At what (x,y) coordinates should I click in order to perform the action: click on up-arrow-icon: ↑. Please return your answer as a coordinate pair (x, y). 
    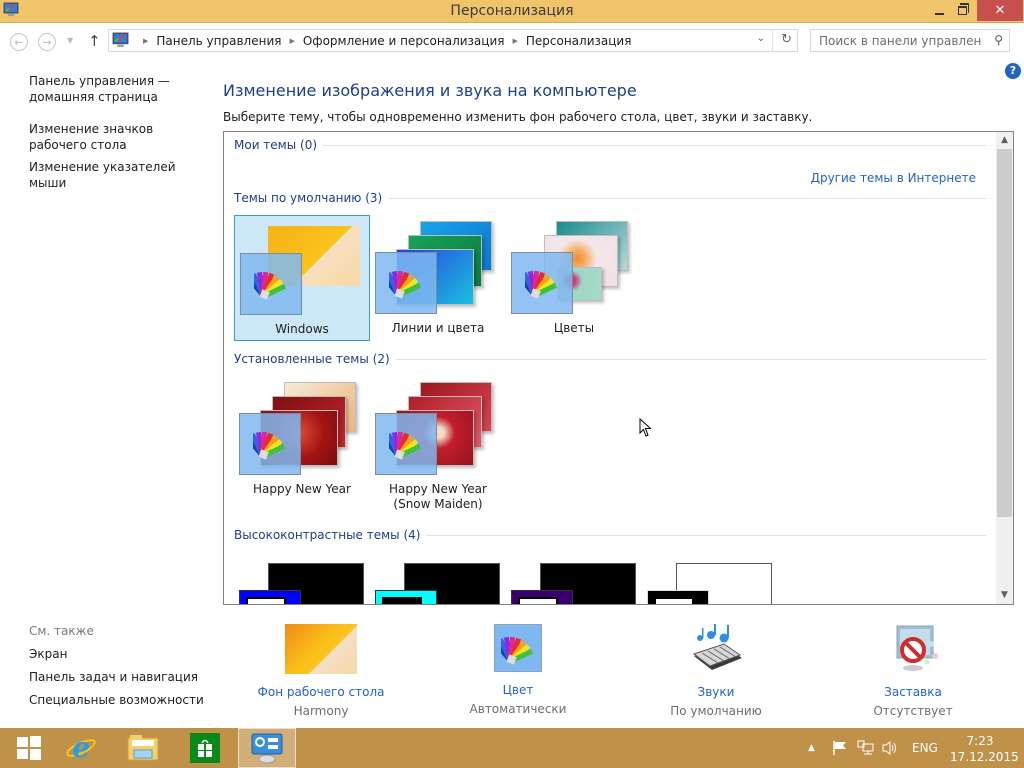
    Looking at the image, I should click on (94, 41).